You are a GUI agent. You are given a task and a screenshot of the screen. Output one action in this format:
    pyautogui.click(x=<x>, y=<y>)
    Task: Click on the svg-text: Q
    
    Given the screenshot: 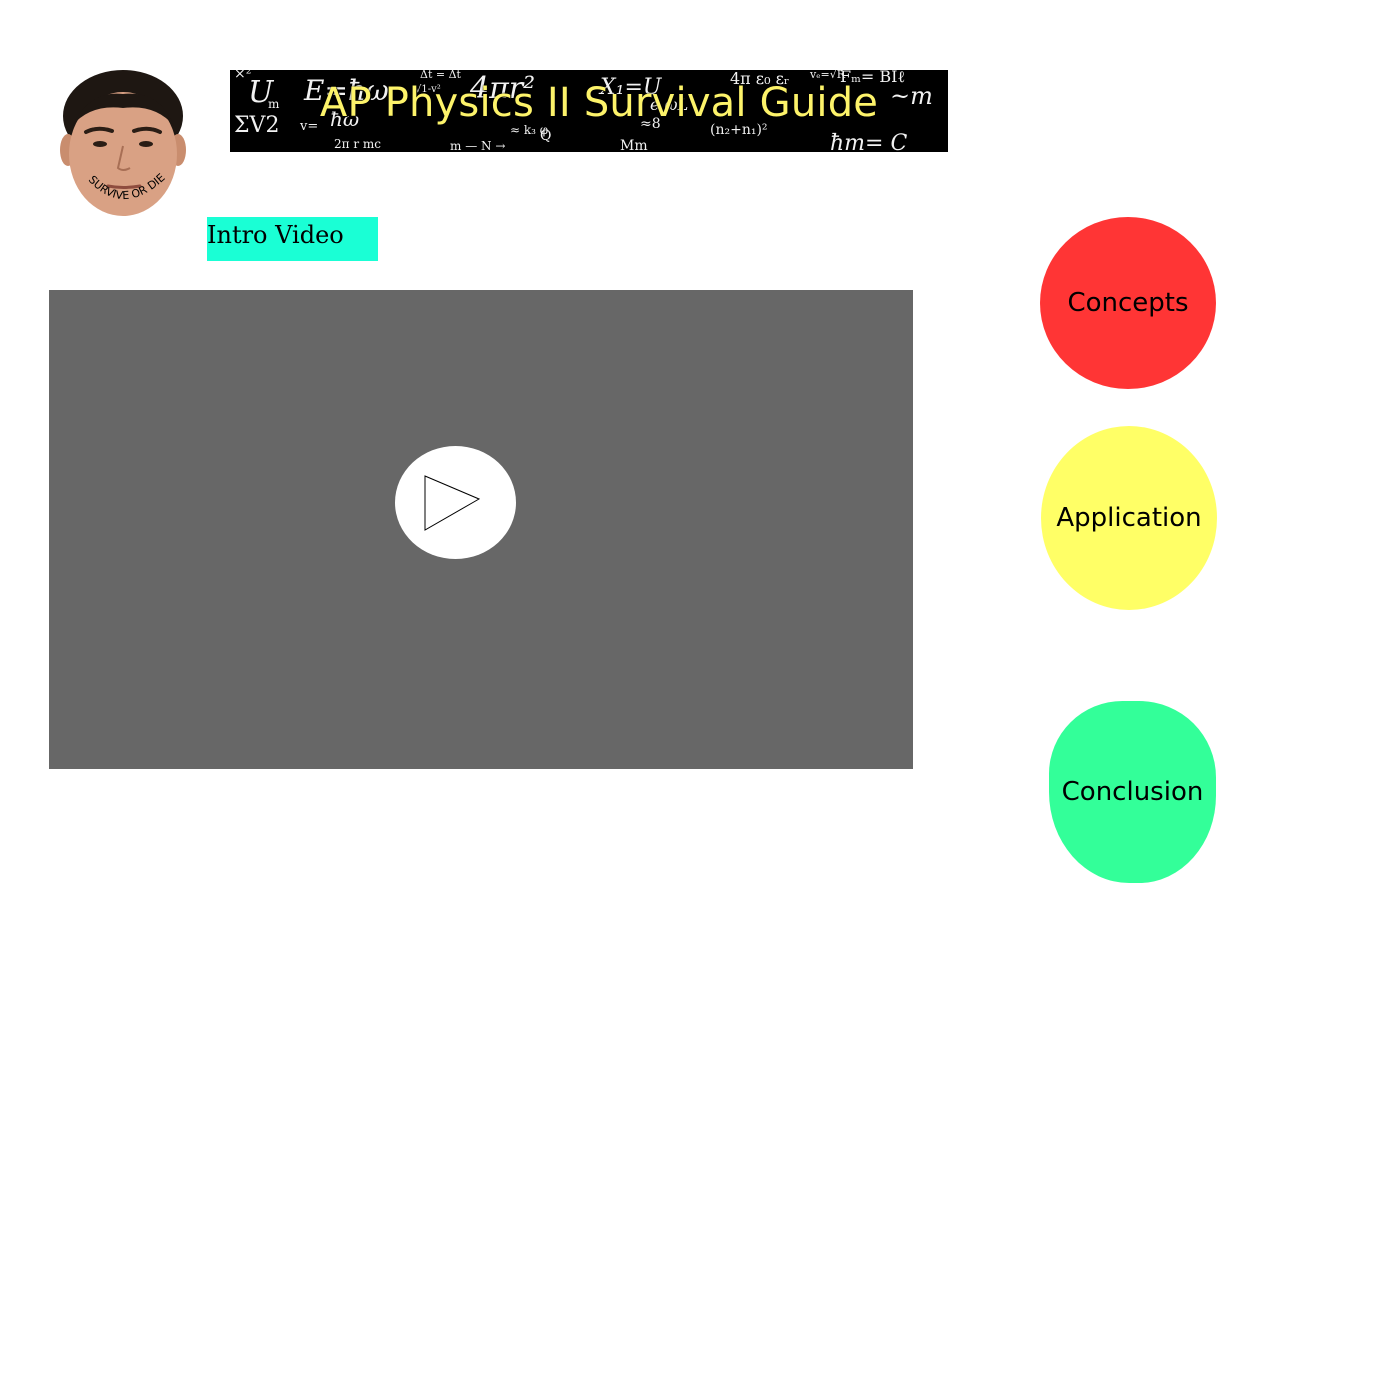 What is the action you would take?
    pyautogui.click(x=545, y=136)
    